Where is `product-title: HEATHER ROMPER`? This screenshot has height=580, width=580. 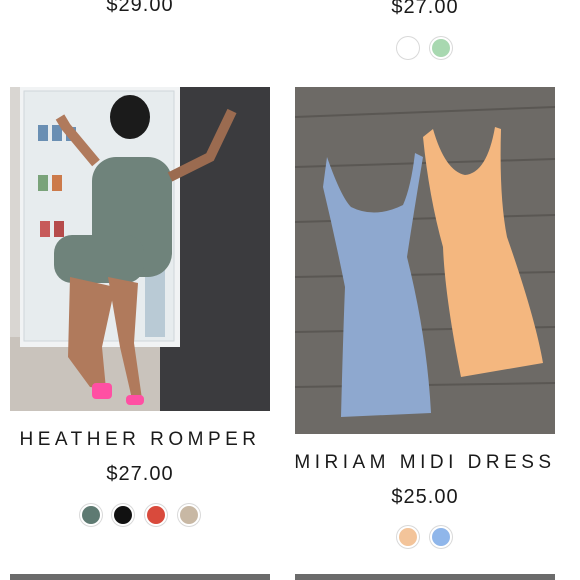 product-title: HEATHER ROMPER is located at coordinates (140, 440).